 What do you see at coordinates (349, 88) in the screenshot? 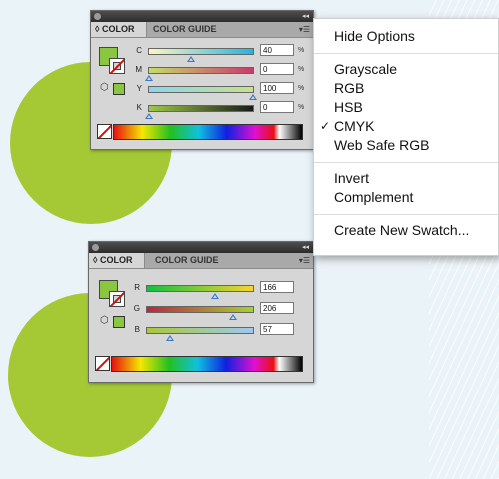
I see `menu-item-rgb: RGB` at bounding box center [349, 88].